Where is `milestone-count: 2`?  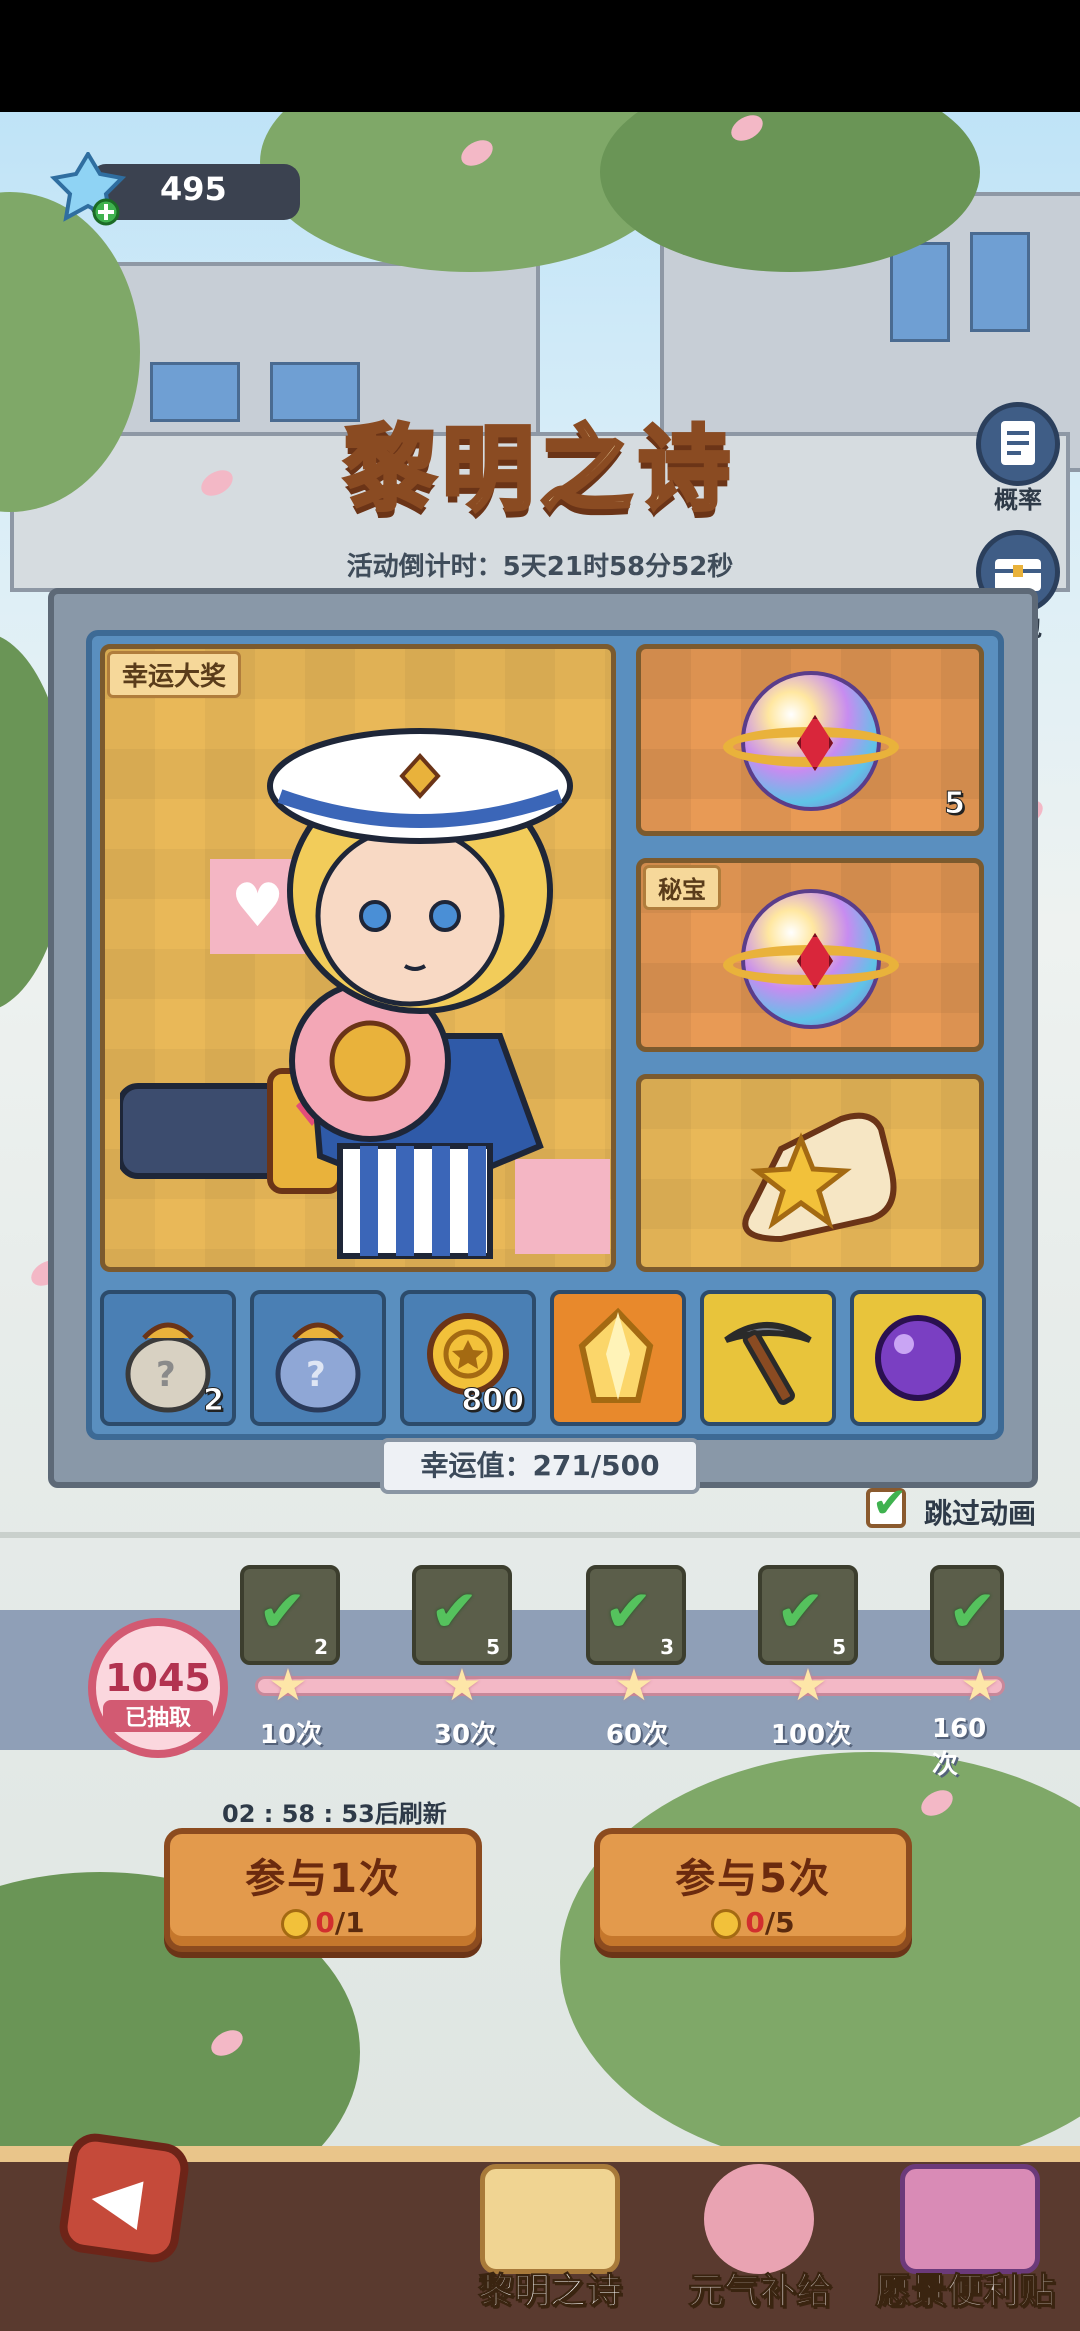
milestone-count: 2 is located at coordinates (321, 1647).